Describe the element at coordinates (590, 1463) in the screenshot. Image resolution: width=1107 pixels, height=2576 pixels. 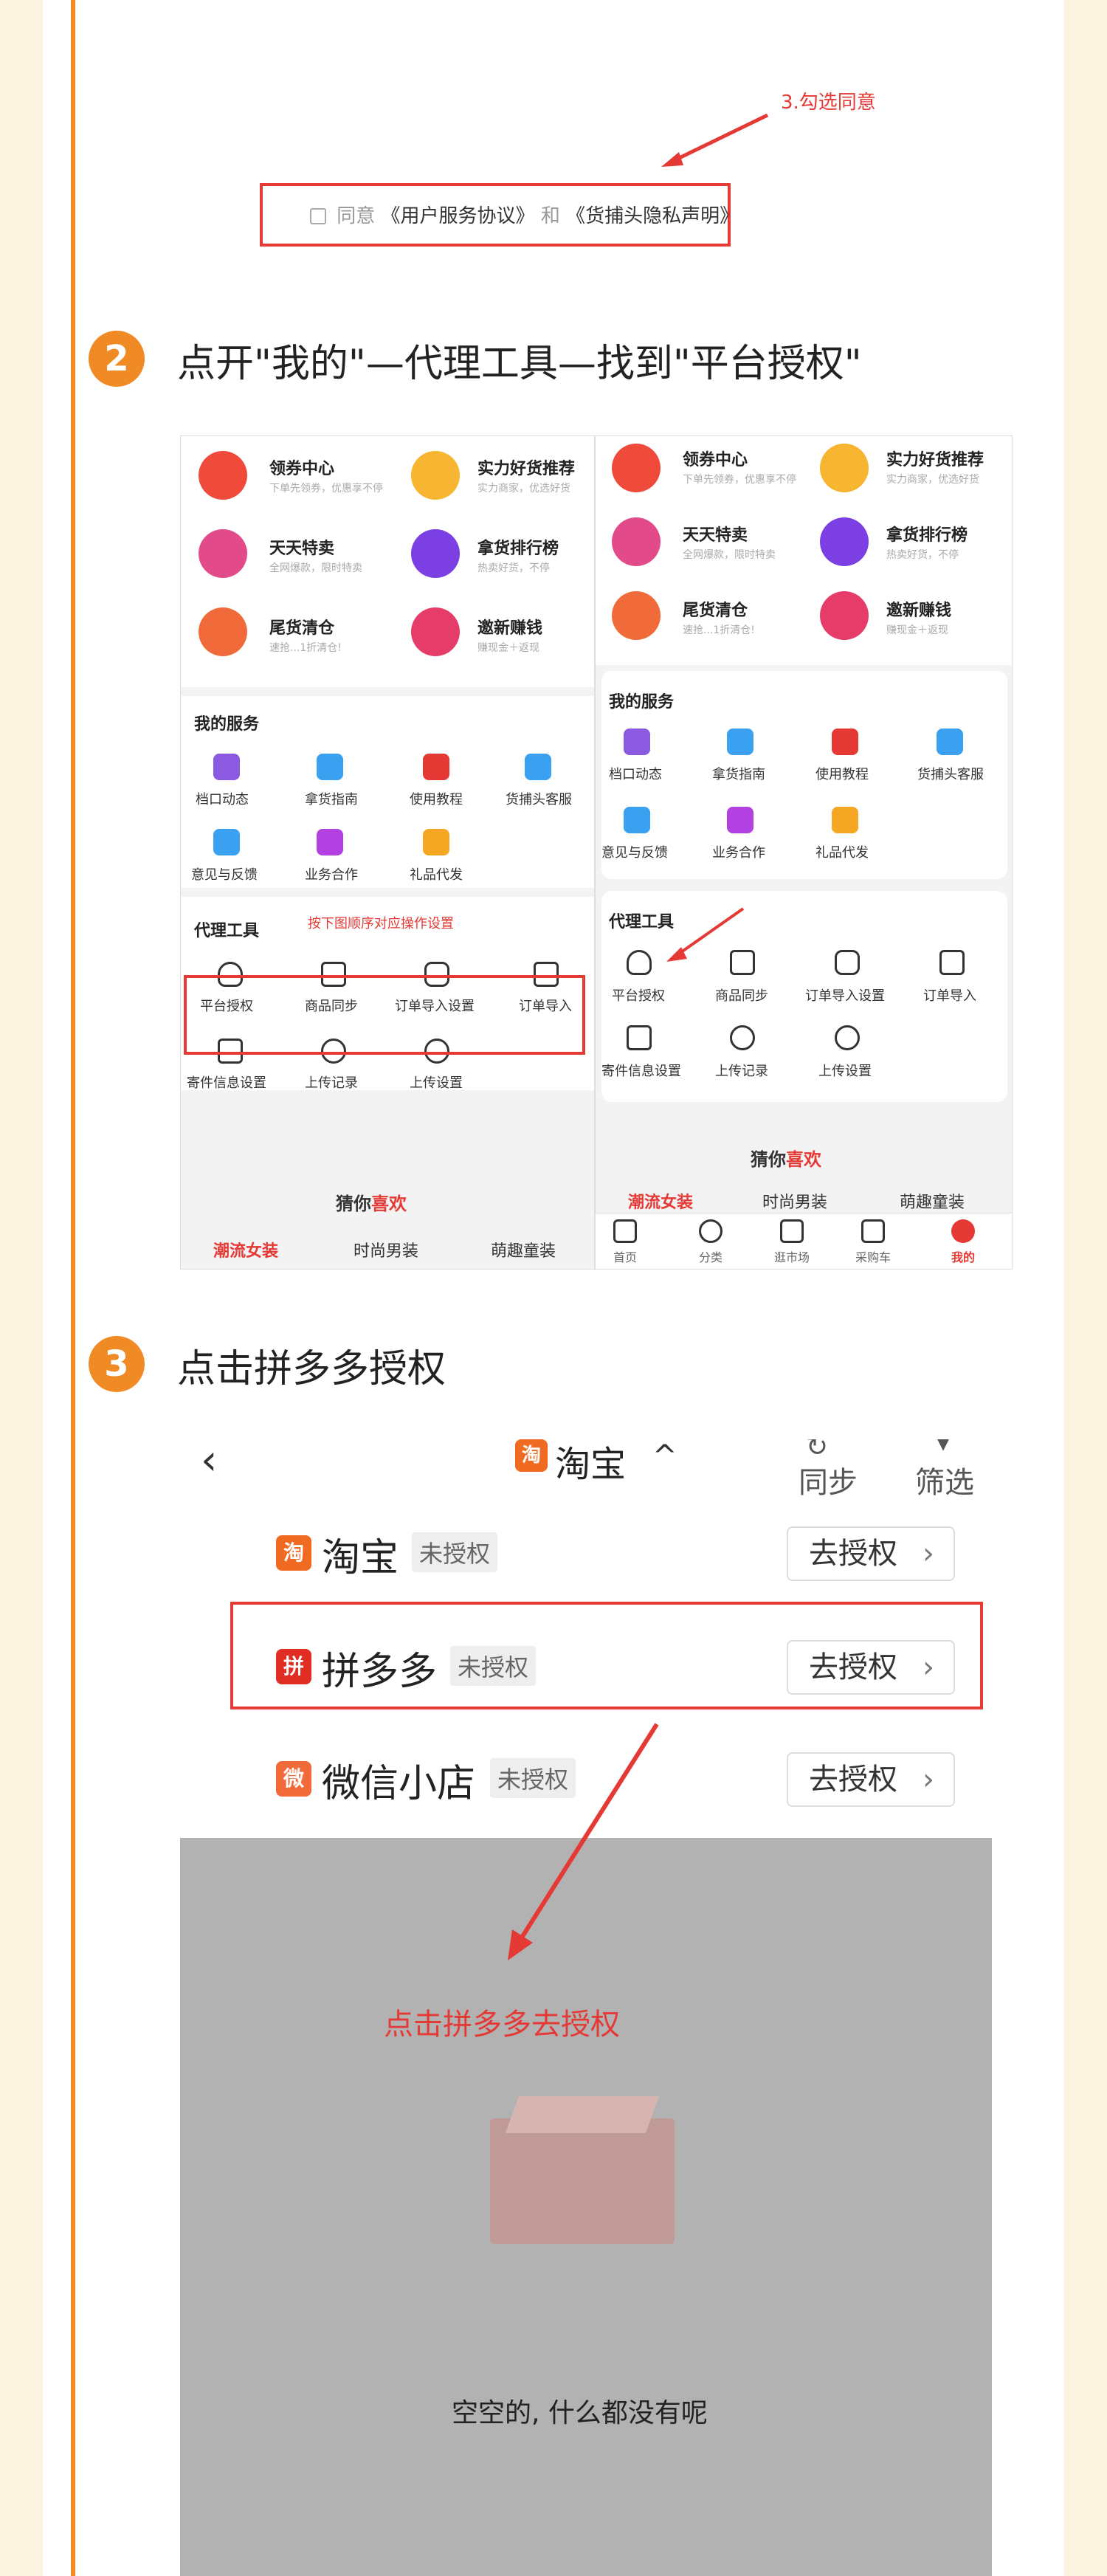
I see `header-title: 淘宝` at that location.